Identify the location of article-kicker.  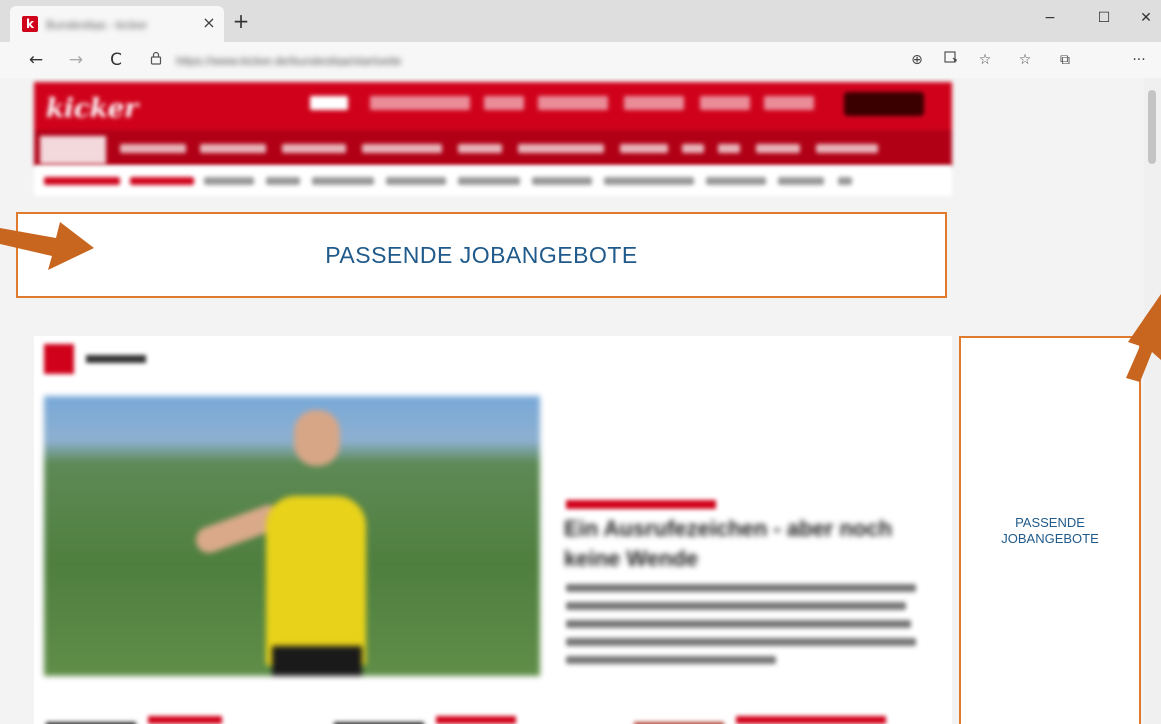
(641, 504).